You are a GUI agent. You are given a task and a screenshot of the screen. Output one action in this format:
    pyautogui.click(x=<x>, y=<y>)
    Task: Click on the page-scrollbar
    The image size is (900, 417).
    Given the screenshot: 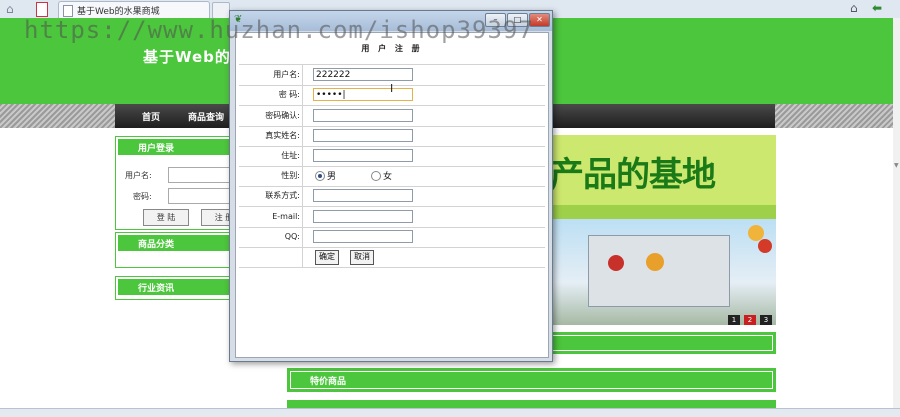 What is the action you would take?
    pyautogui.click(x=896, y=213)
    